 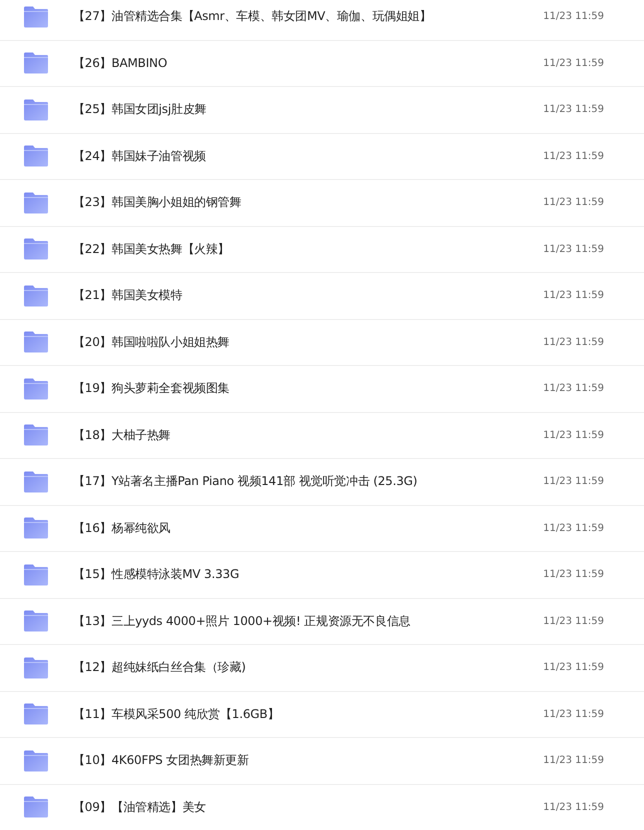 What do you see at coordinates (322, 575) in the screenshot?
I see `folder-row: 【15】性感模特泳装MV 3.33G 11/23 11:59` at bounding box center [322, 575].